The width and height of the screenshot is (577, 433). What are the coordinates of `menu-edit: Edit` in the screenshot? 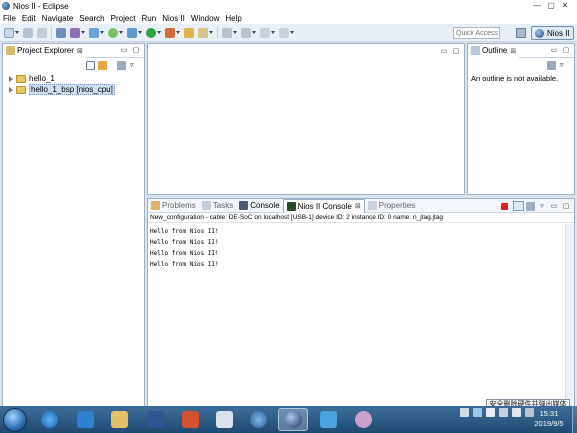 It's located at (29, 18).